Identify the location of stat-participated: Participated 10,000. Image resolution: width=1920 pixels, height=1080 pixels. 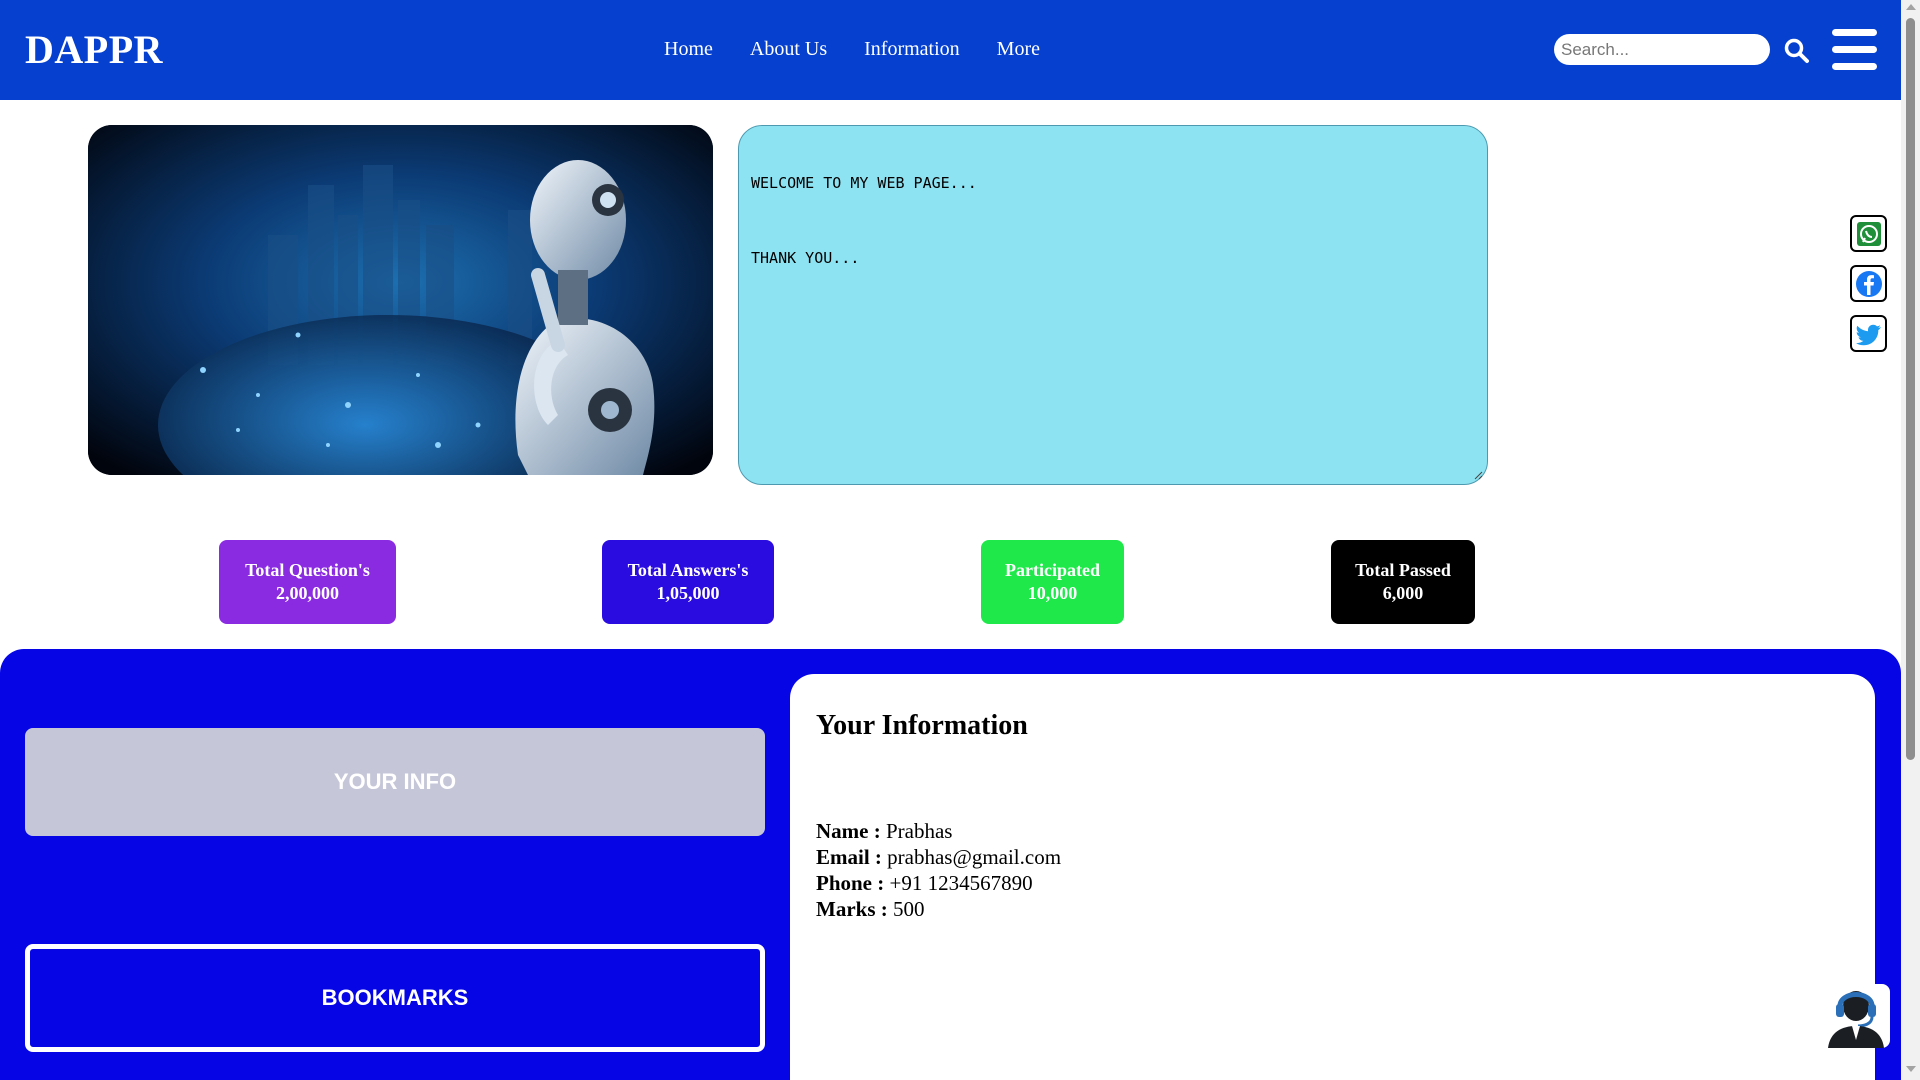
(1052, 582).